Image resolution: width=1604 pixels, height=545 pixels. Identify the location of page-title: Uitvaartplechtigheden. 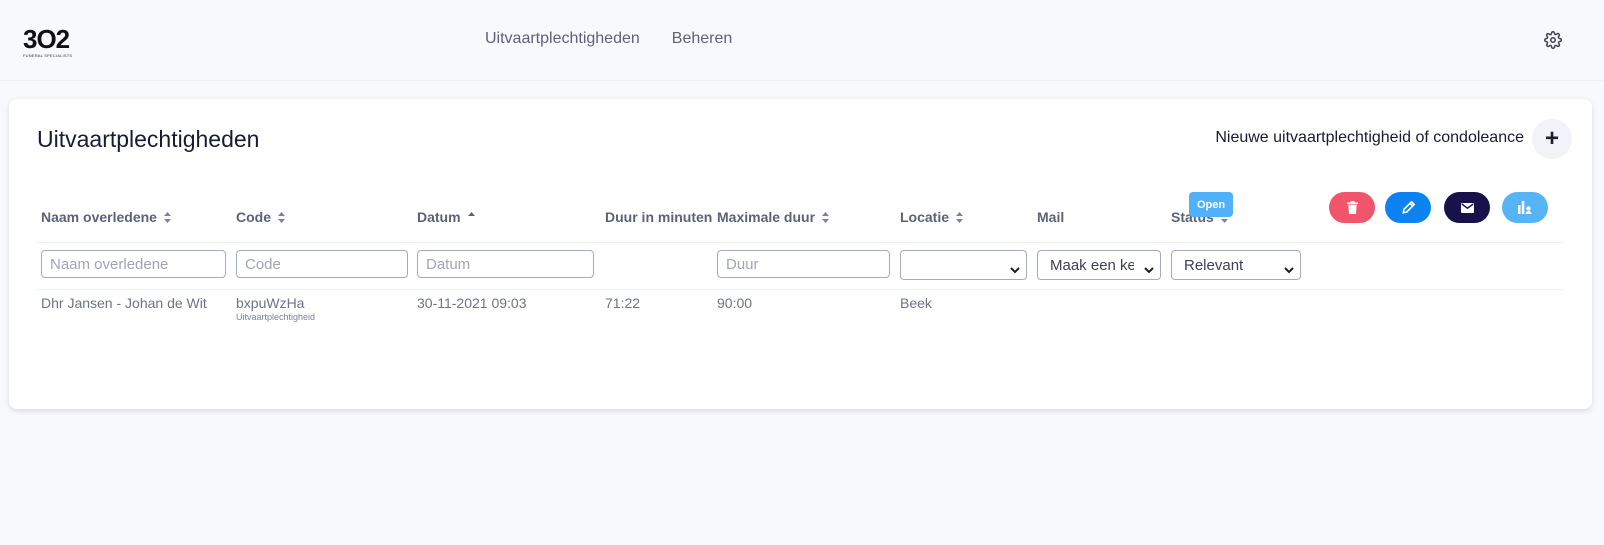
(148, 139).